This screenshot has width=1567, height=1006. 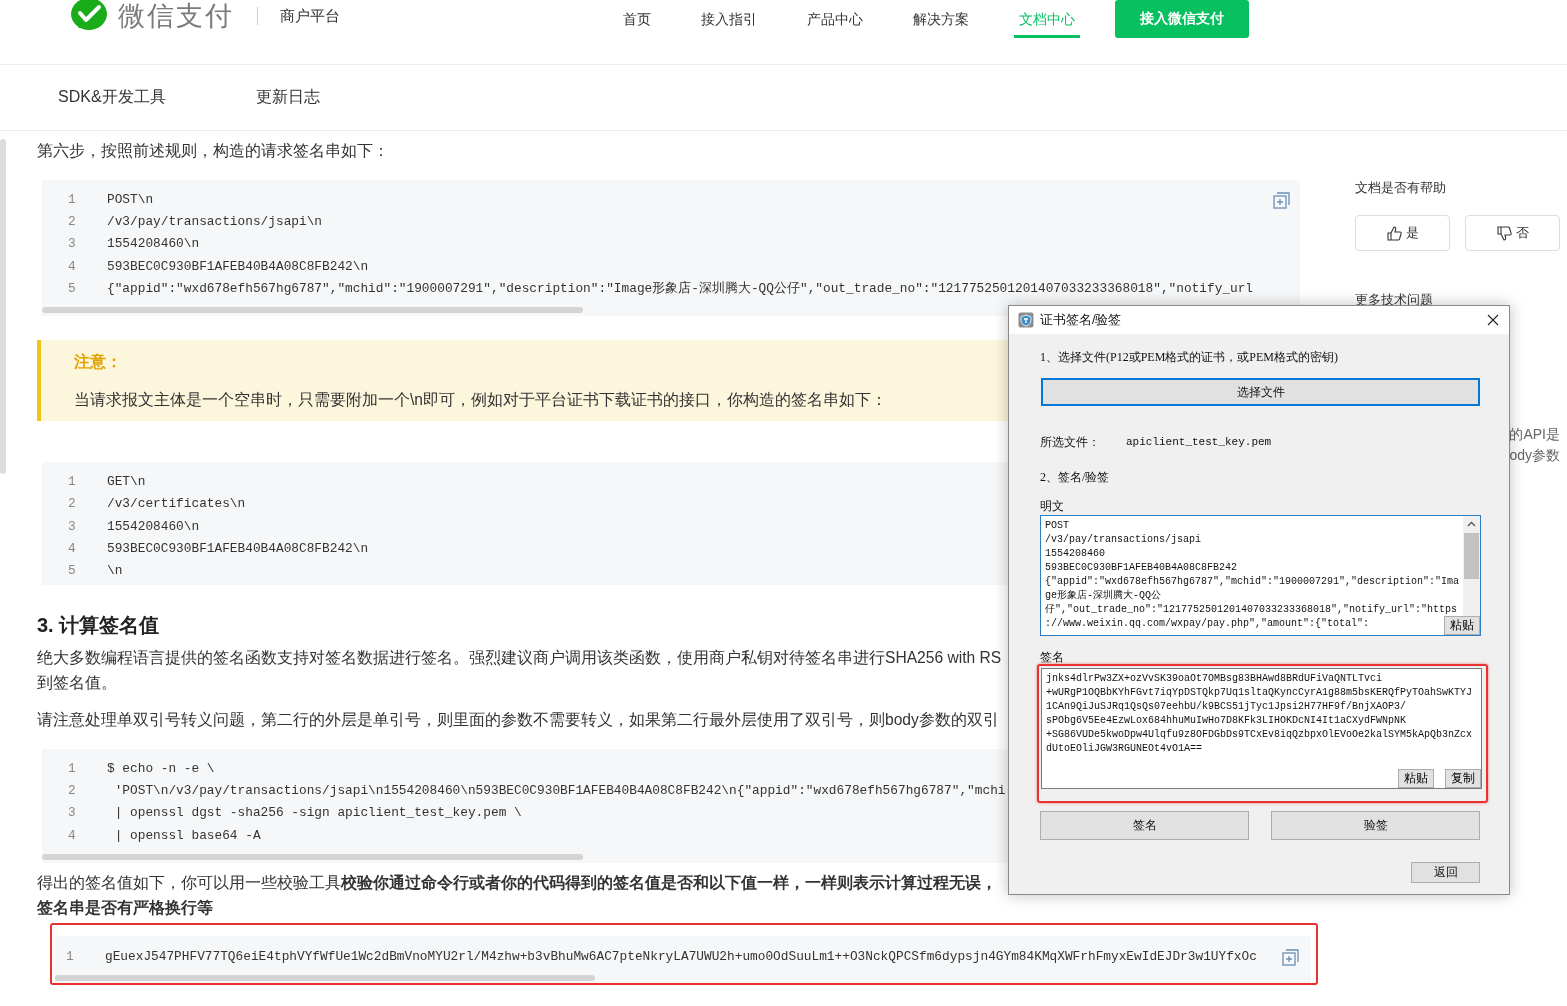 I want to click on text-line: POST, so click(x=1057, y=526).